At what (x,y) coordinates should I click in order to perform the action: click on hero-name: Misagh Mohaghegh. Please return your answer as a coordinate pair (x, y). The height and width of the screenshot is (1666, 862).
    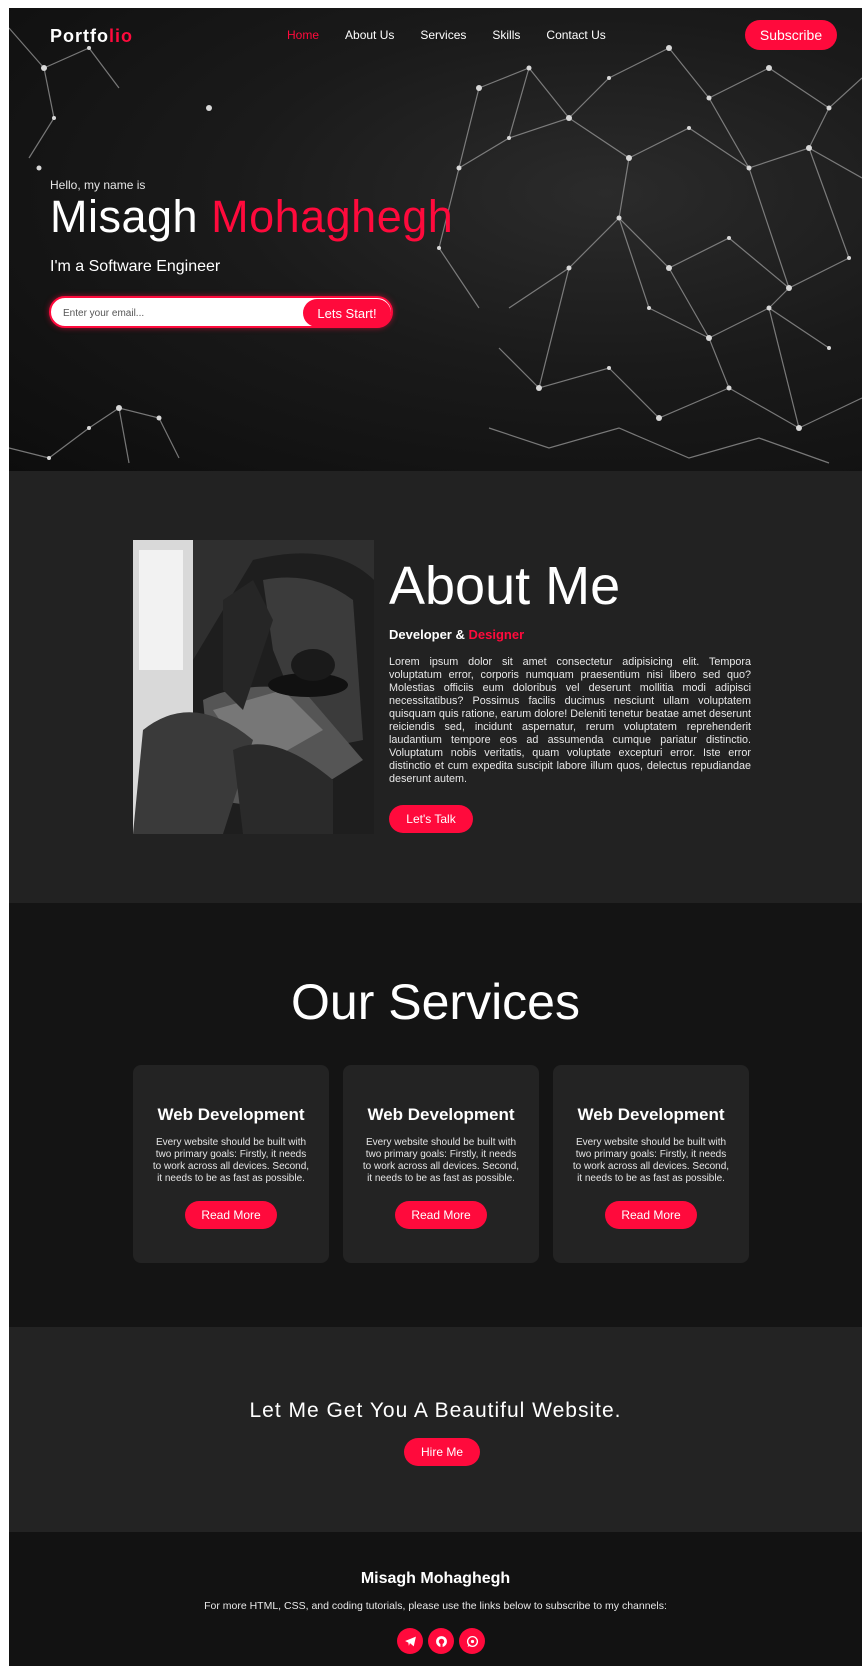
    Looking at the image, I should click on (252, 216).